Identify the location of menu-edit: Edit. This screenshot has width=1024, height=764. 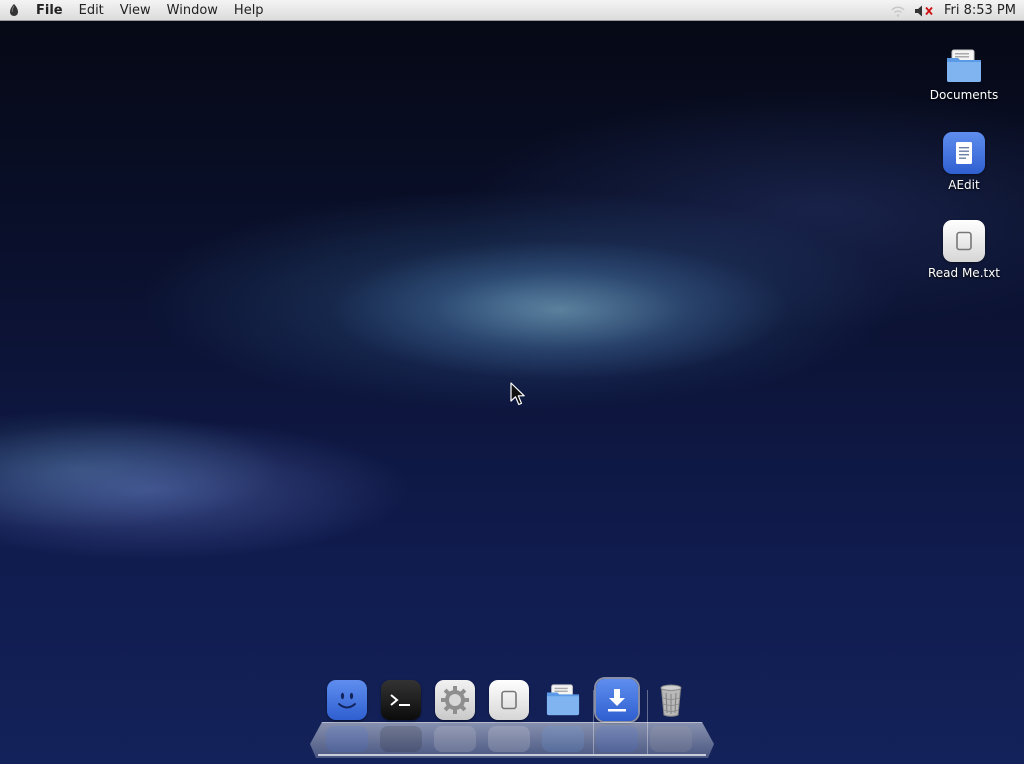
(91, 10).